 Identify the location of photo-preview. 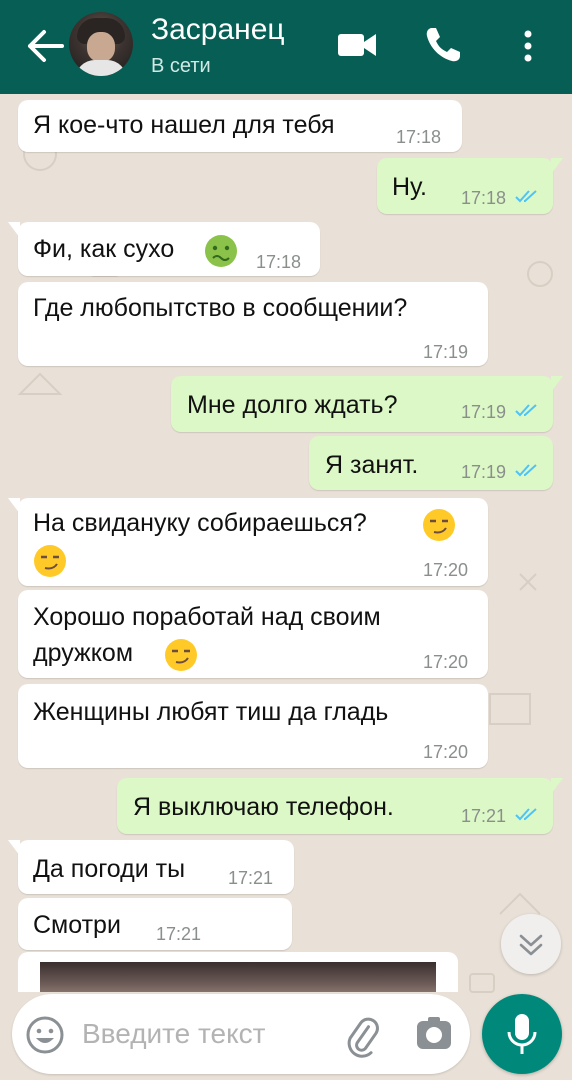
(238, 977).